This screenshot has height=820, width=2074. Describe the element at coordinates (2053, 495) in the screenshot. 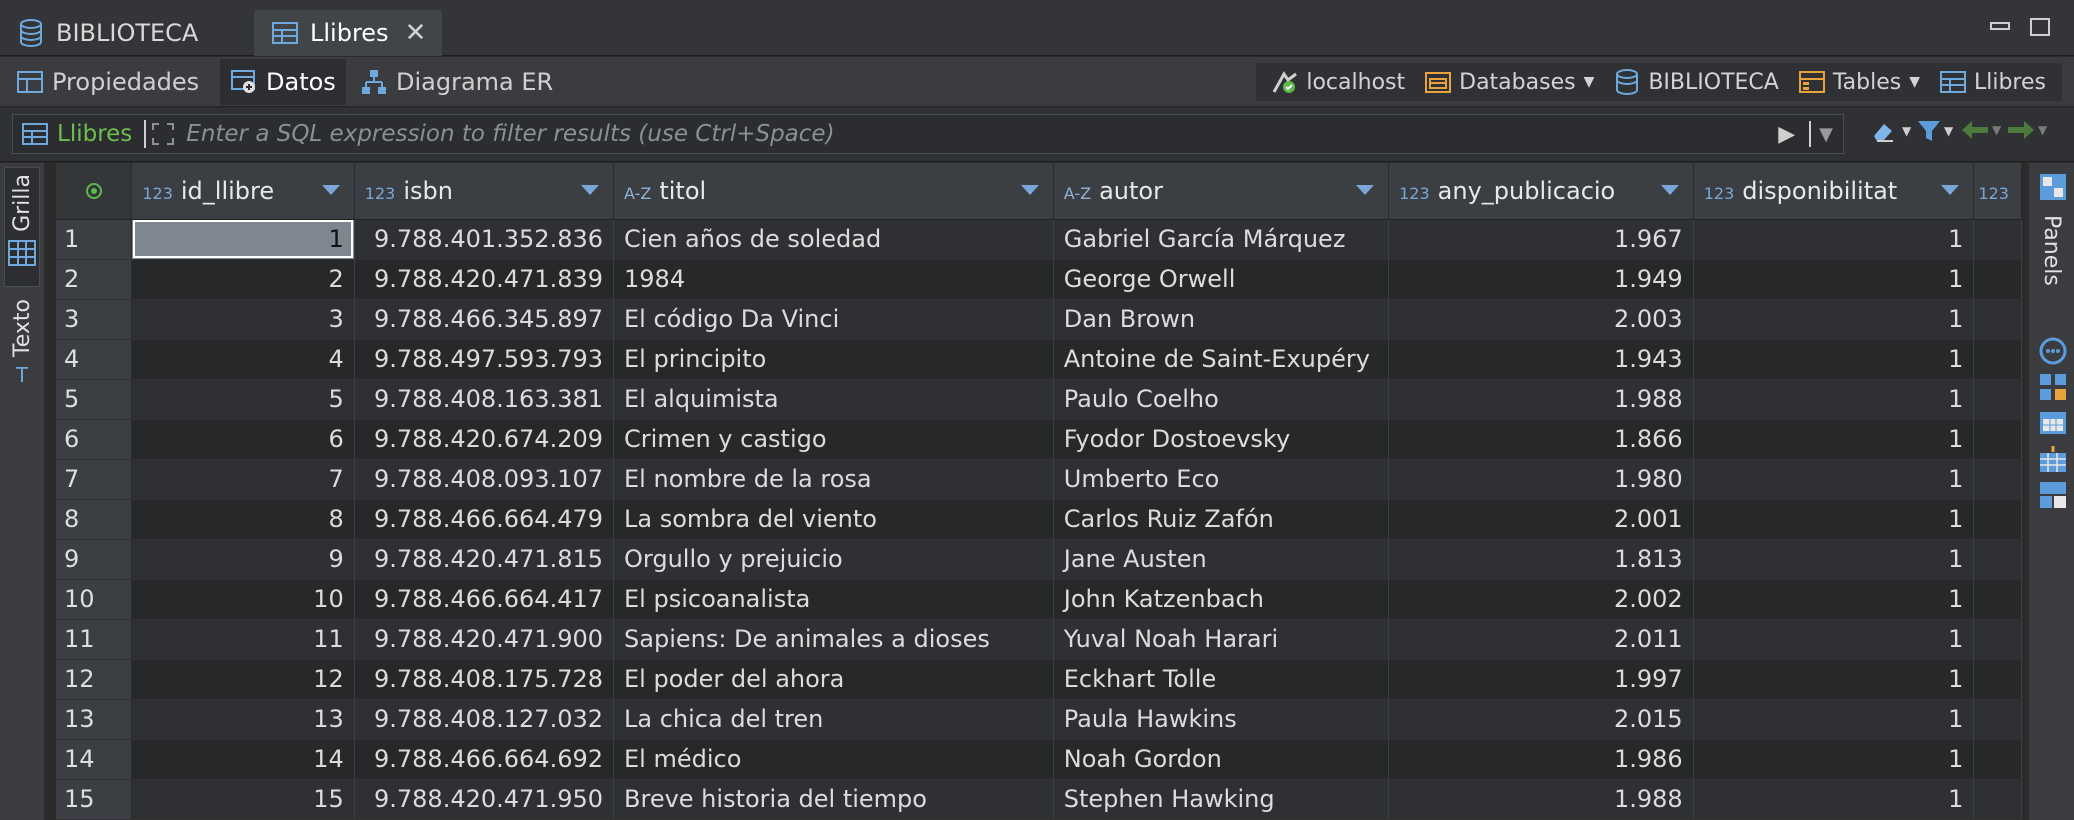

I see `references-icon` at that location.